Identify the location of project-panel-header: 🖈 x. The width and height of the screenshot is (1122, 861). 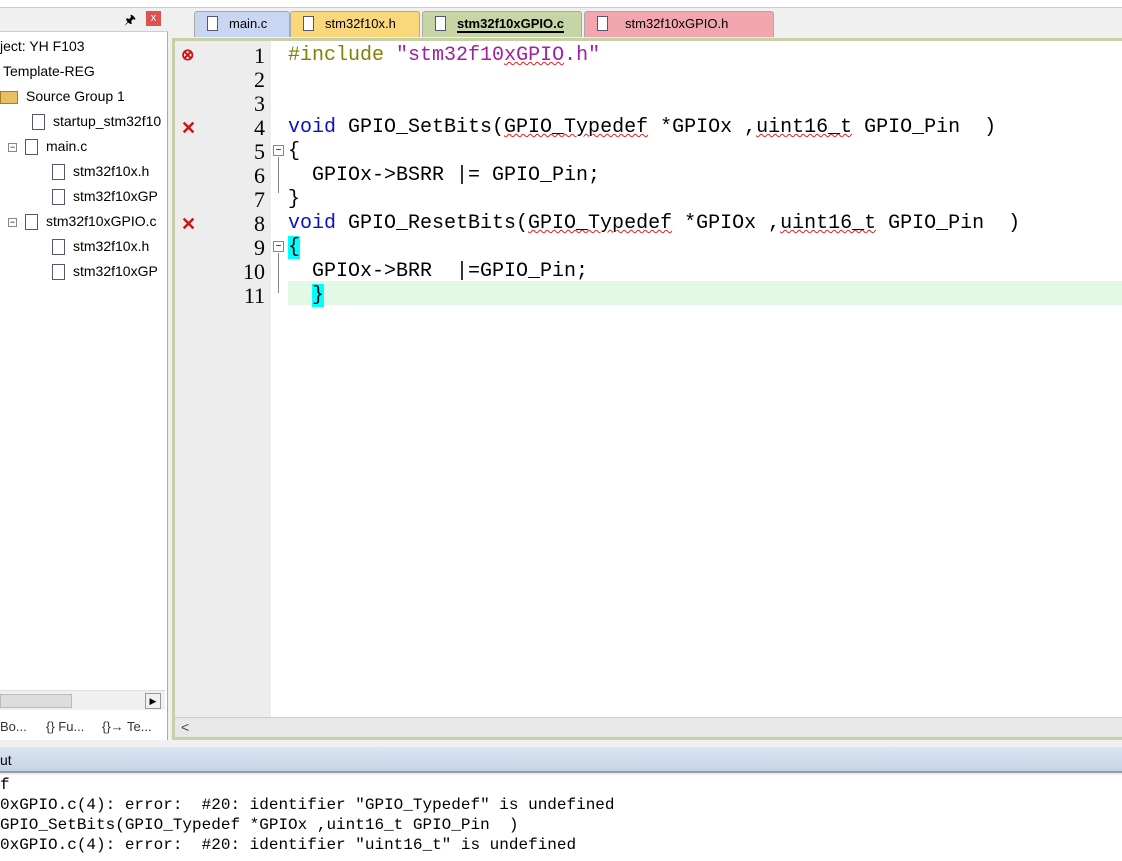
(84, 20).